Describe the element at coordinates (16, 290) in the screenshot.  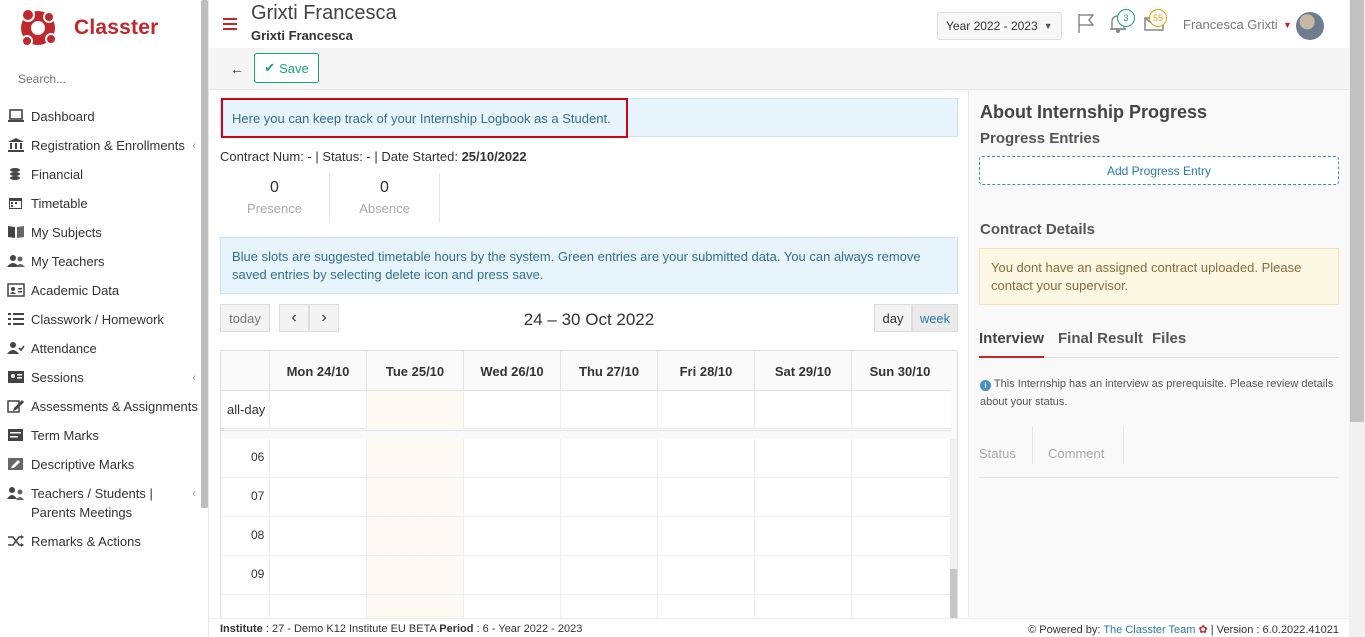
I see `id-card-icon` at that location.